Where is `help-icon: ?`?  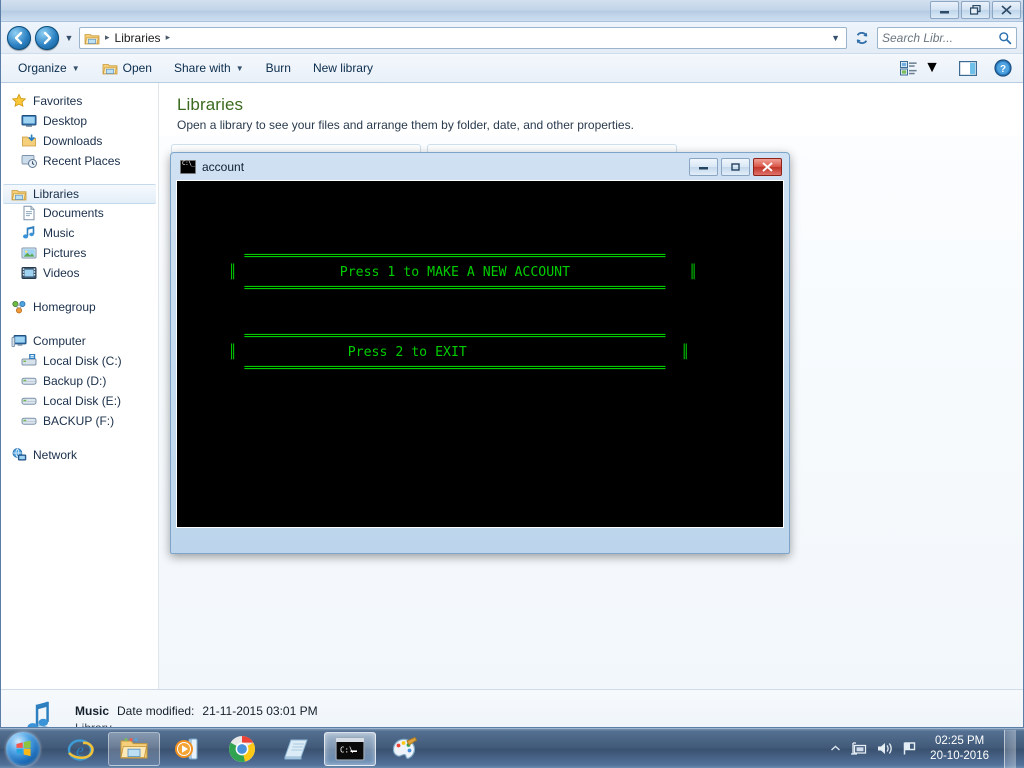
help-icon: ? is located at coordinates (1003, 68).